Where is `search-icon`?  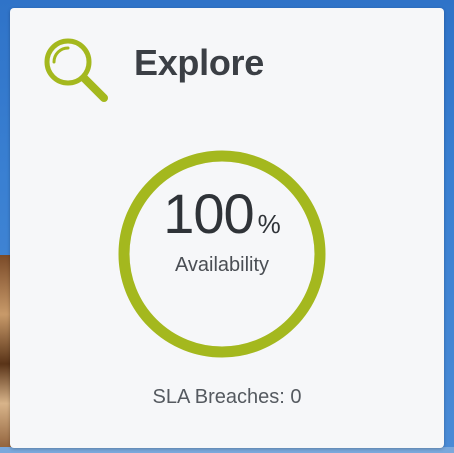 search-icon is located at coordinates (76, 70).